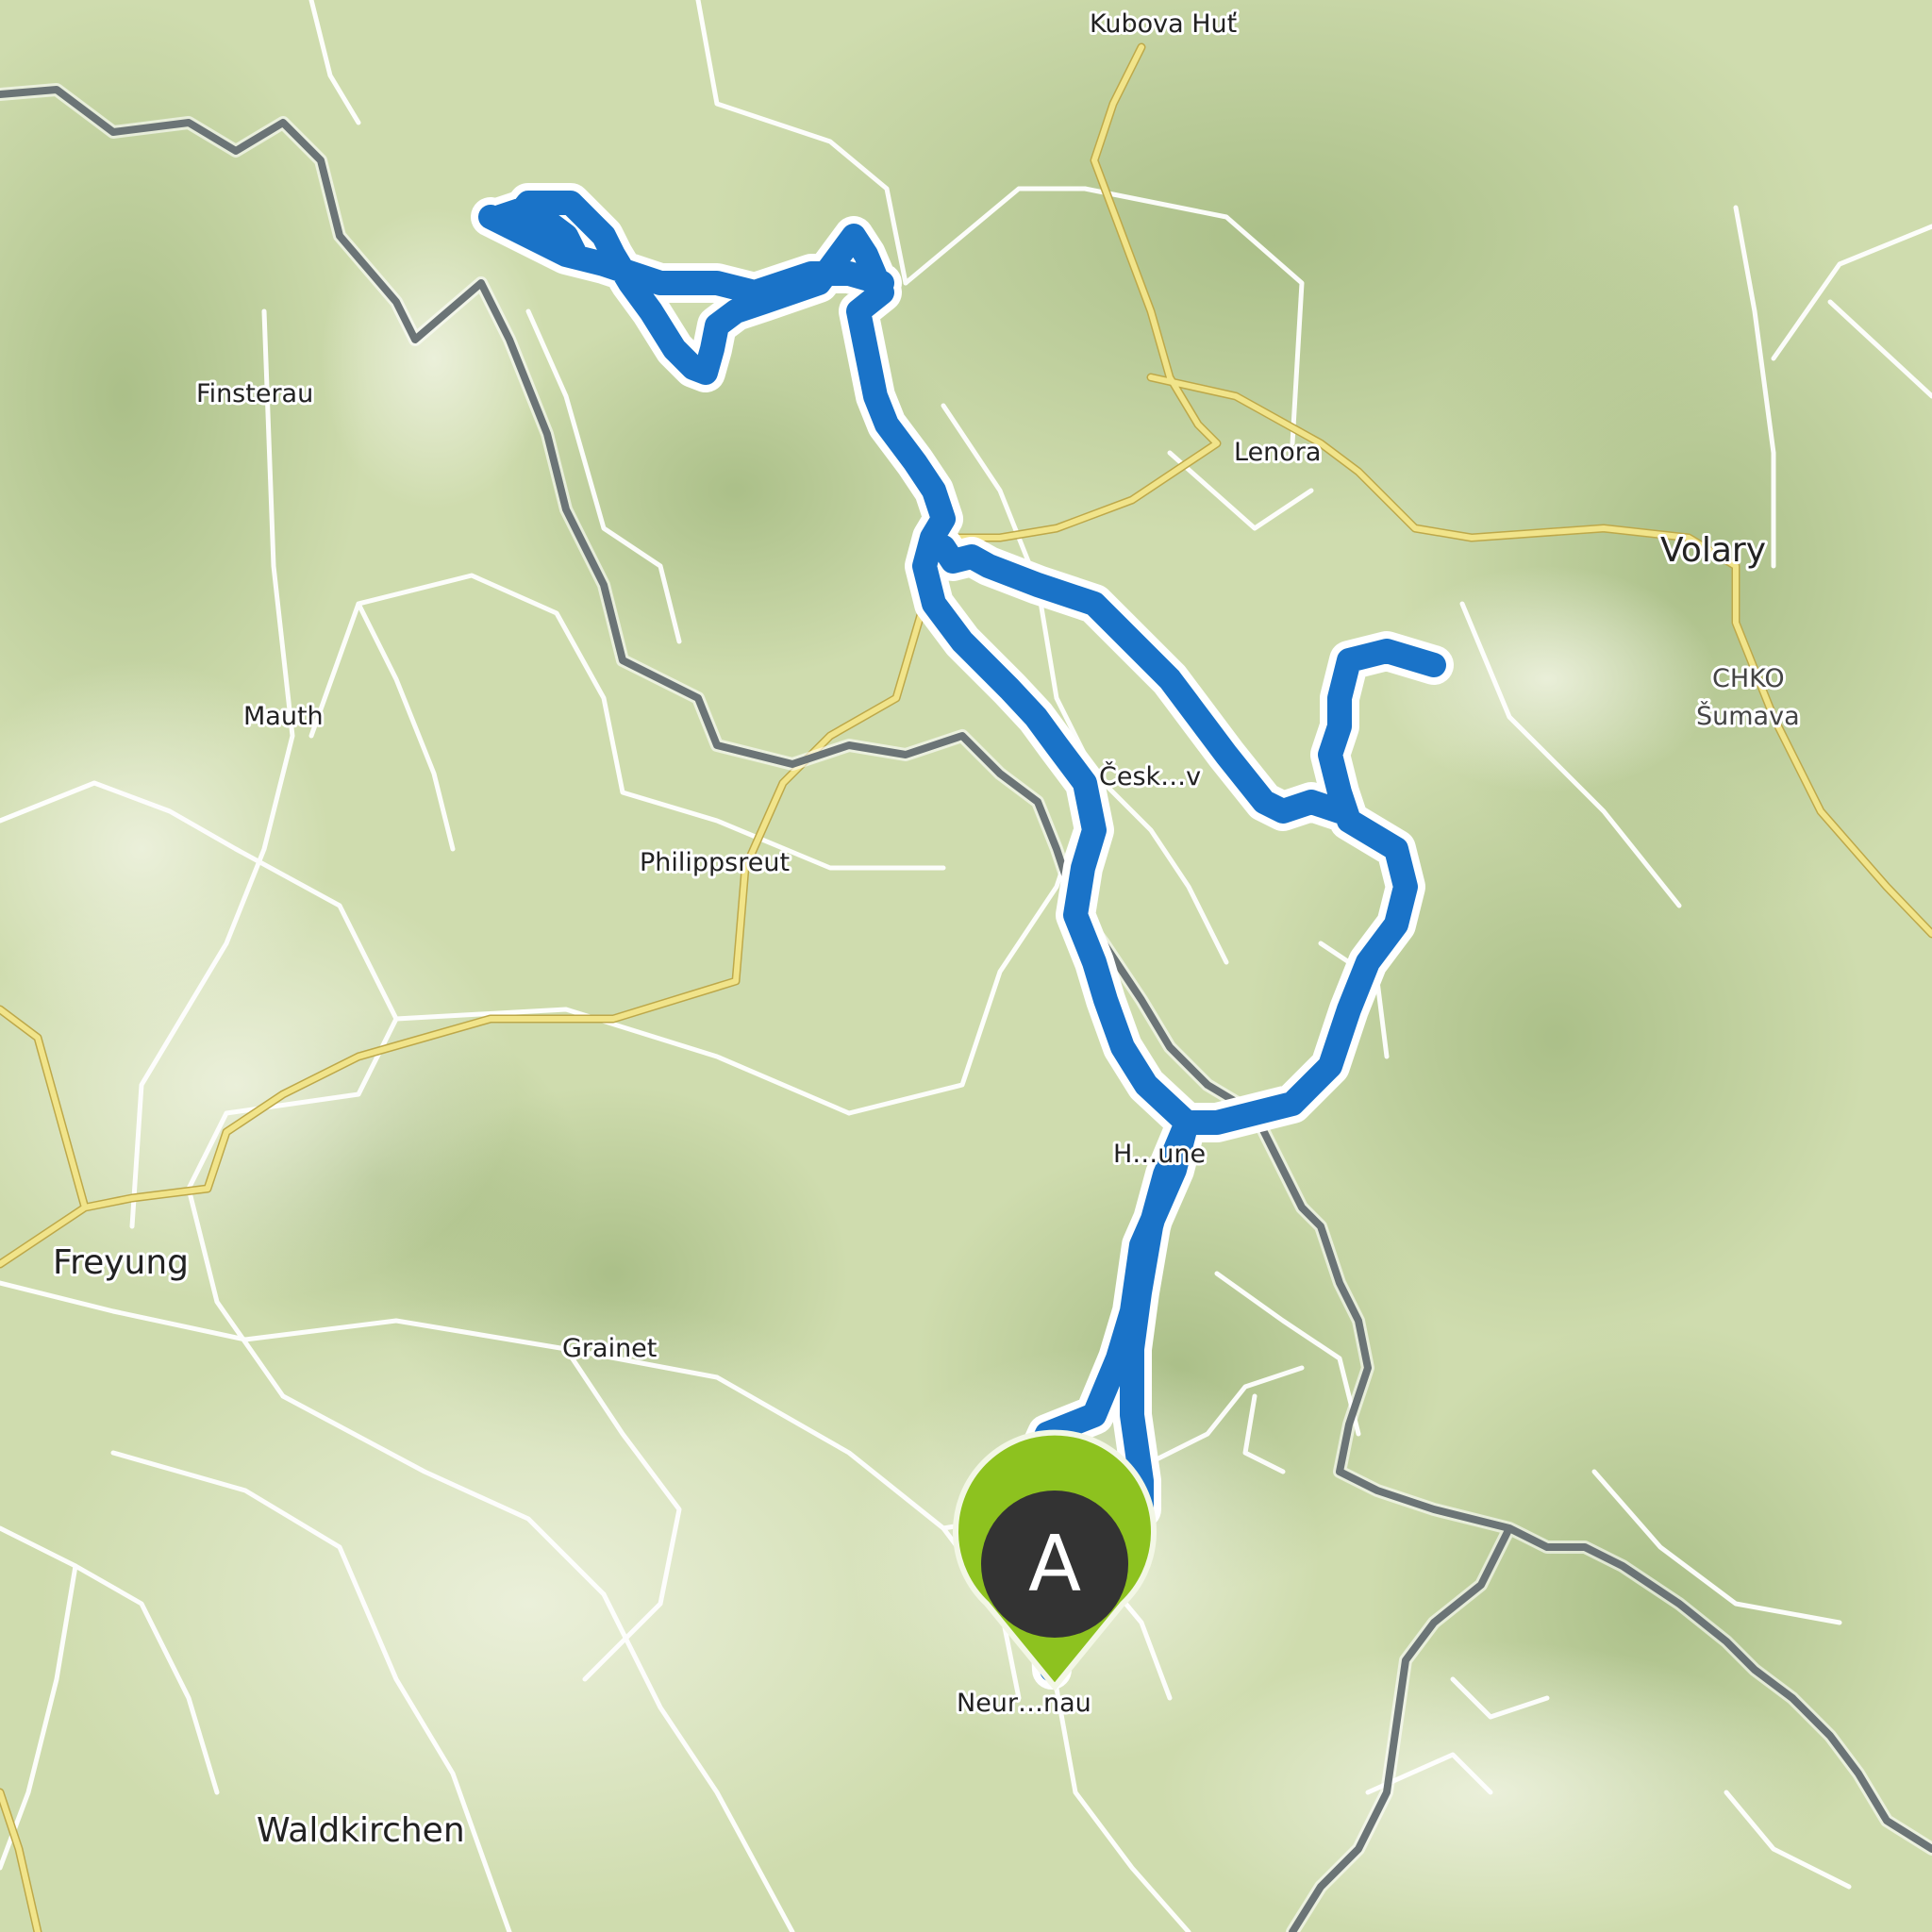 The width and height of the screenshot is (1932, 1932). I want to click on place-label-freyung: Freyung, so click(121, 1263).